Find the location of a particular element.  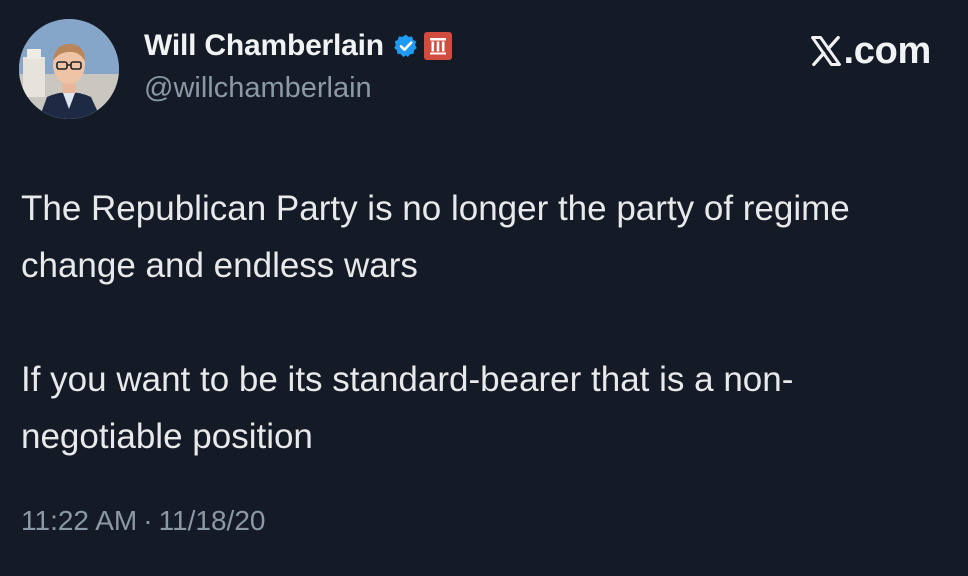

tweet-time: 11:22 AM is located at coordinates (79, 520).